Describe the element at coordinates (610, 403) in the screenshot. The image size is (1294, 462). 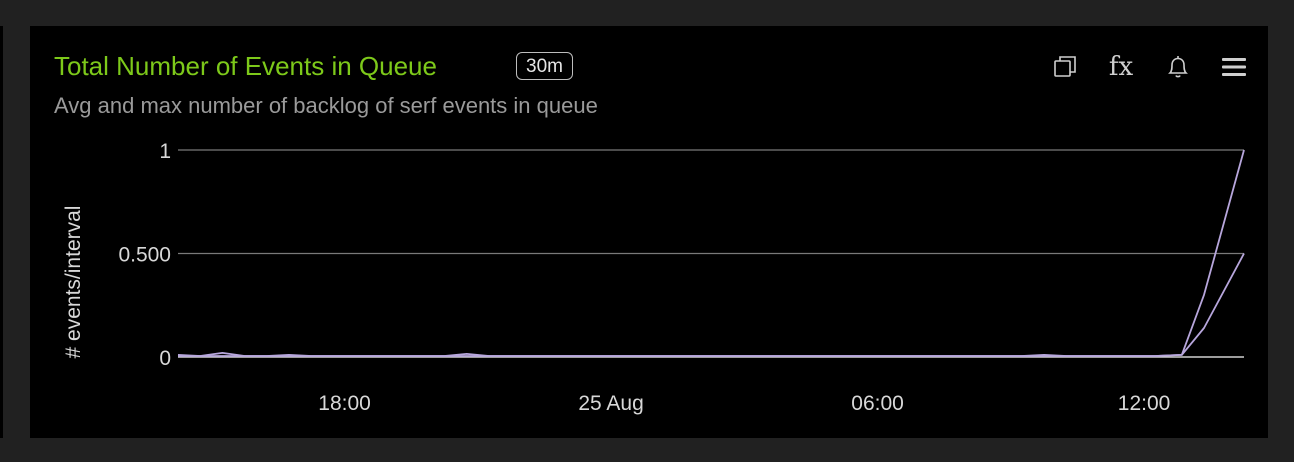
I see `x-tick-label: 25 Aug` at that location.